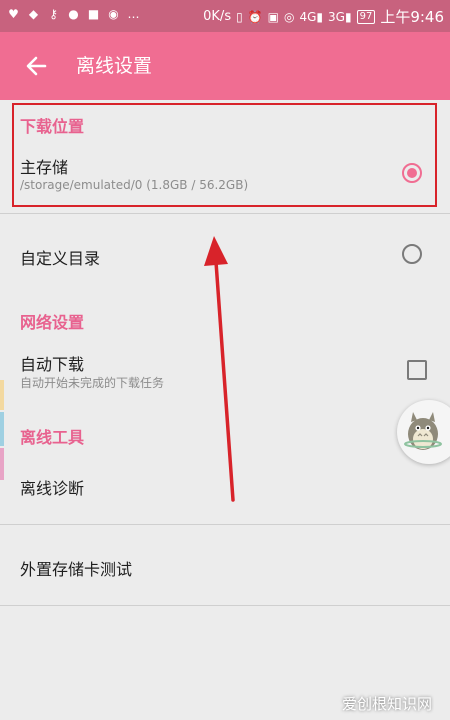  What do you see at coordinates (219, 369) in the screenshot?
I see `annotation-arrow` at bounding box center [219, 369].